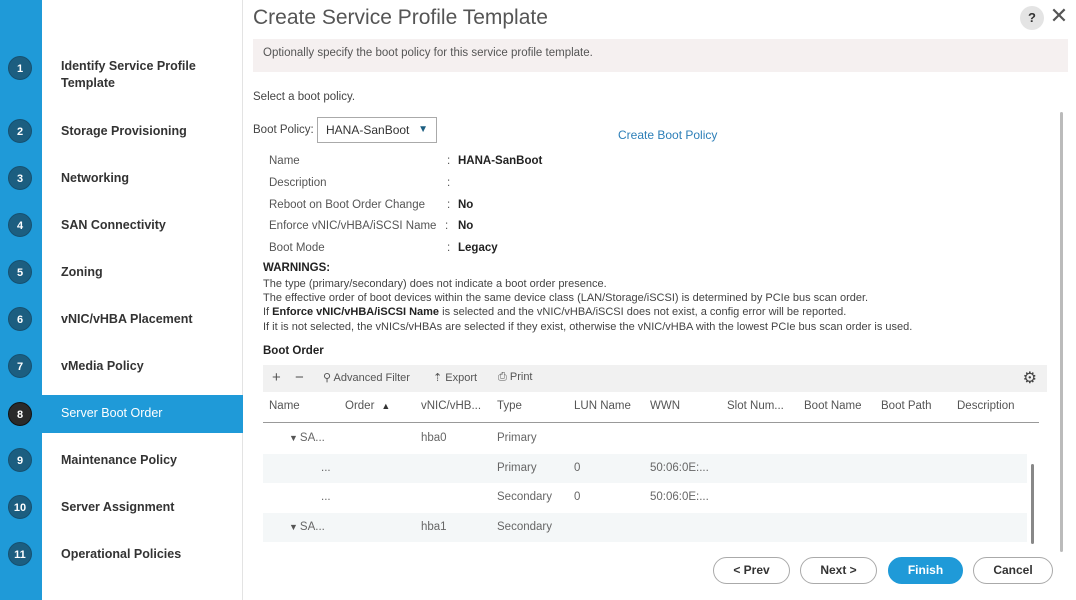 The width and height of the screenshot is (1076, 600). What do you see at coordinates (838, 570) in the screenshot?
I see `next-button: Next >` at bounding box center [838, 570].